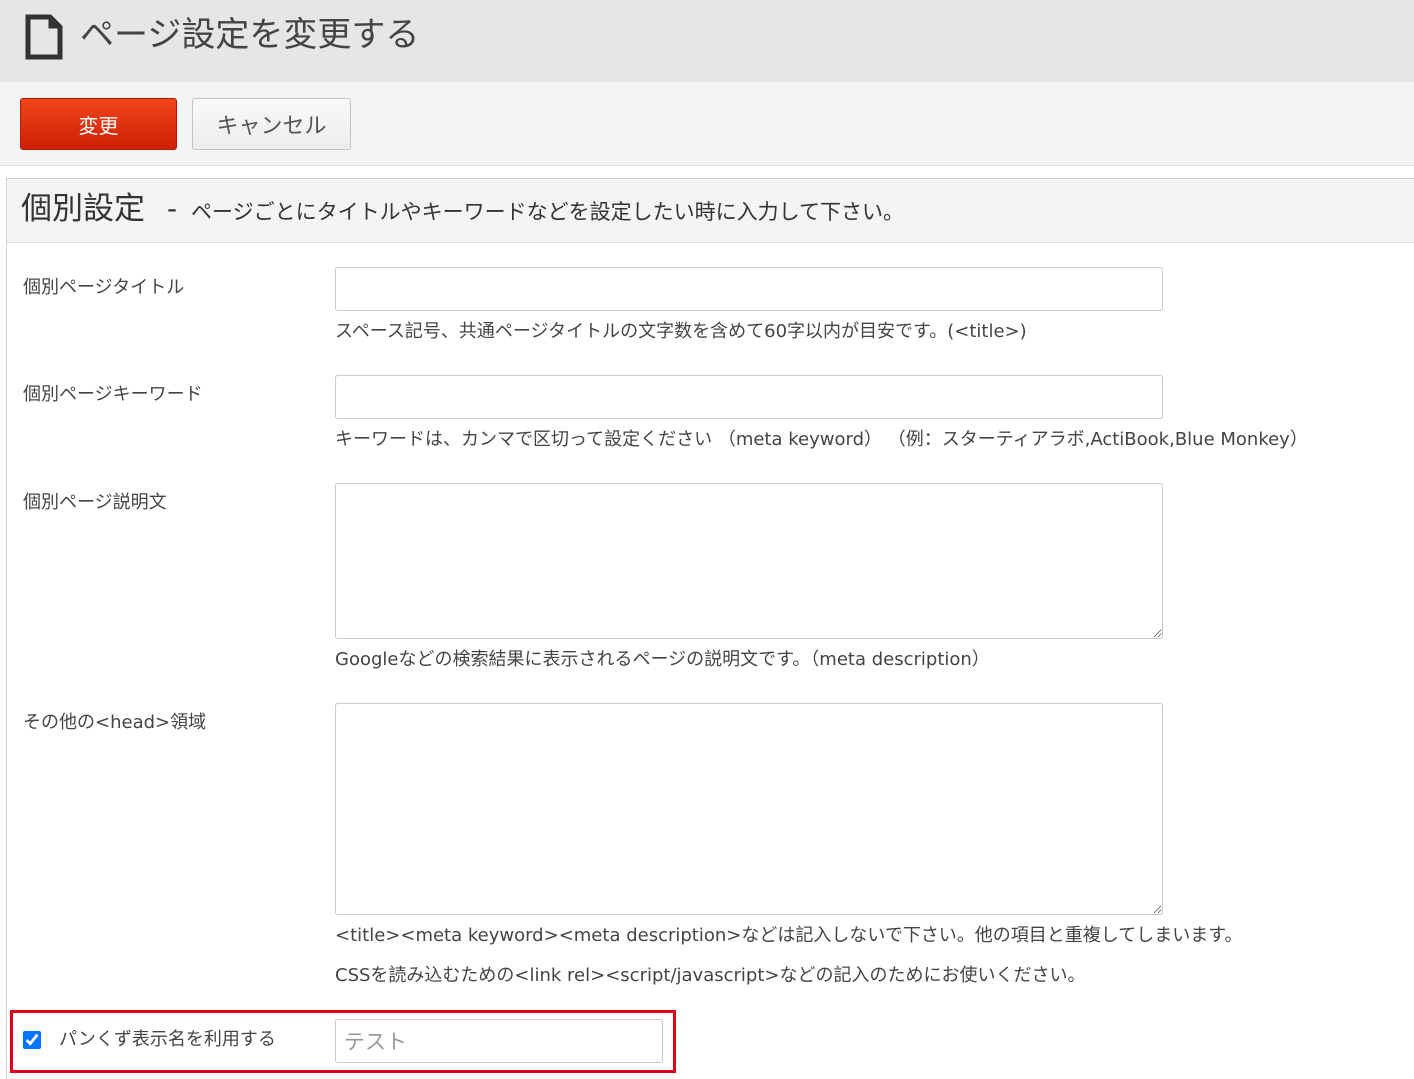  I want to click on page-title-input, so click(749, 289).